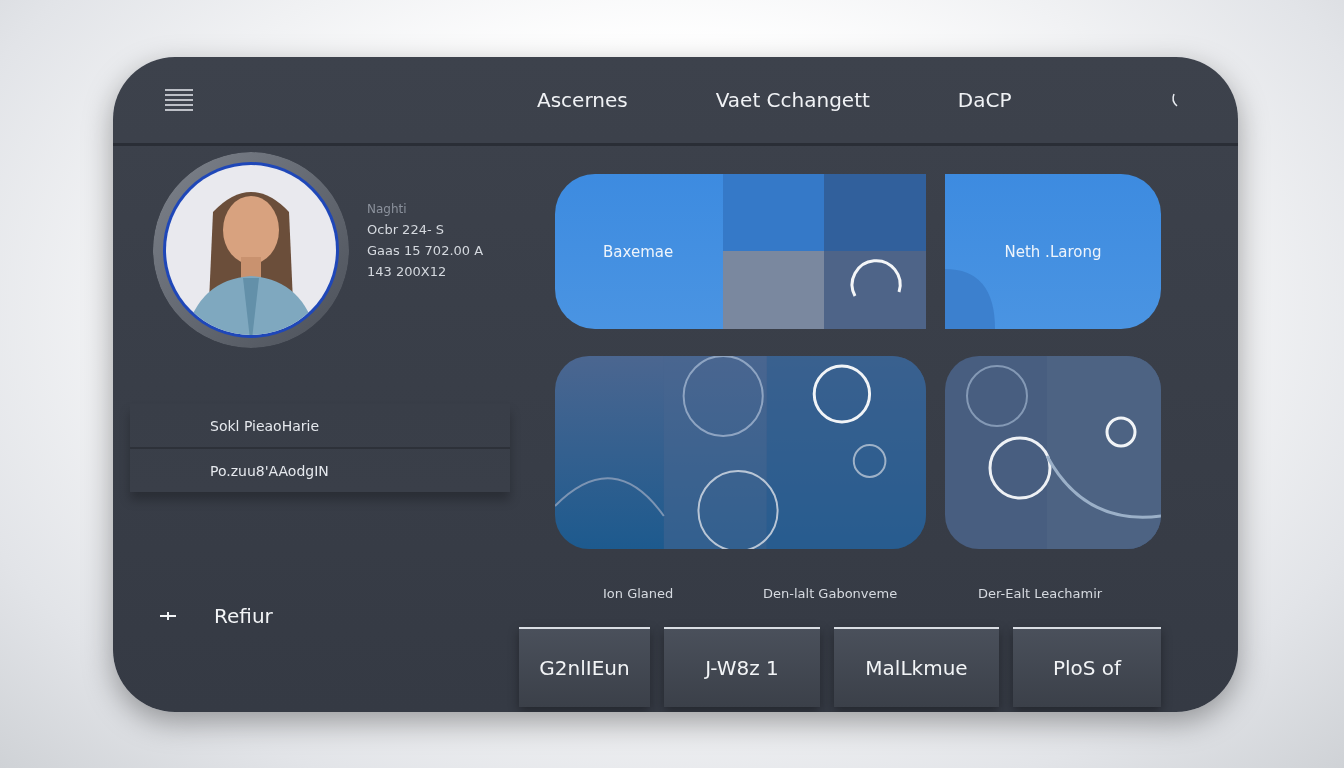 The height and width of the screenshot is (768, 1344). What do you see at coordinates (984, 100) in the screenshot?
I see `nav-item: DaCP` at bounding box center [984, 100].